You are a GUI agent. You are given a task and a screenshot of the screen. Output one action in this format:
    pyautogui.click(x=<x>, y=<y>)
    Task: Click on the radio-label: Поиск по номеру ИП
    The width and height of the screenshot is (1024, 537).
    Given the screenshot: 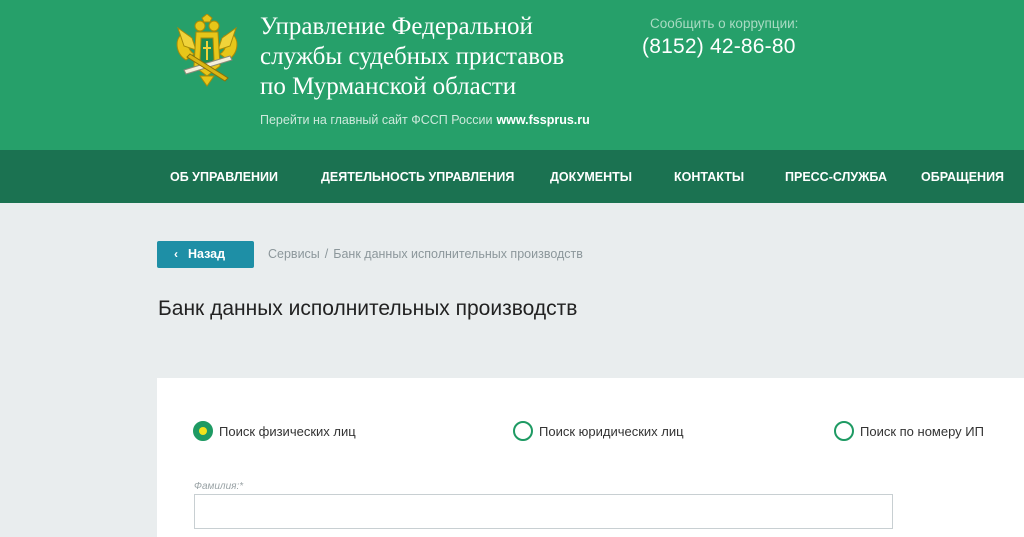 What is the action you would take?
    pyautogui.click(x=922, y=431)
    